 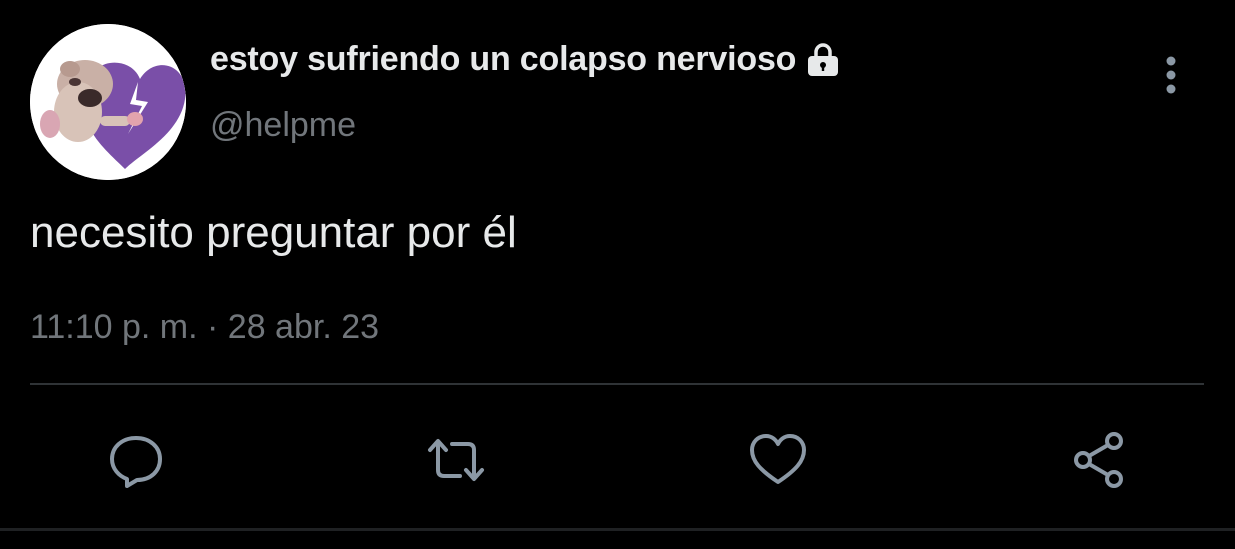 I want to click on avatar-image, so click(x=108, y=102).